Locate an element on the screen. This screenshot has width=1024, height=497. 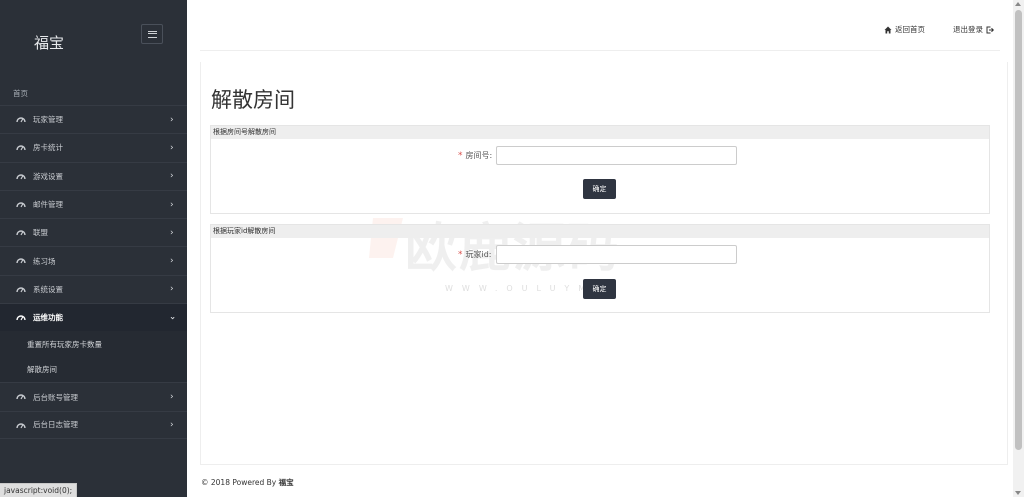
sidebar-item-game-settings: 游戏设置 › is located at coordinates (93, 175).